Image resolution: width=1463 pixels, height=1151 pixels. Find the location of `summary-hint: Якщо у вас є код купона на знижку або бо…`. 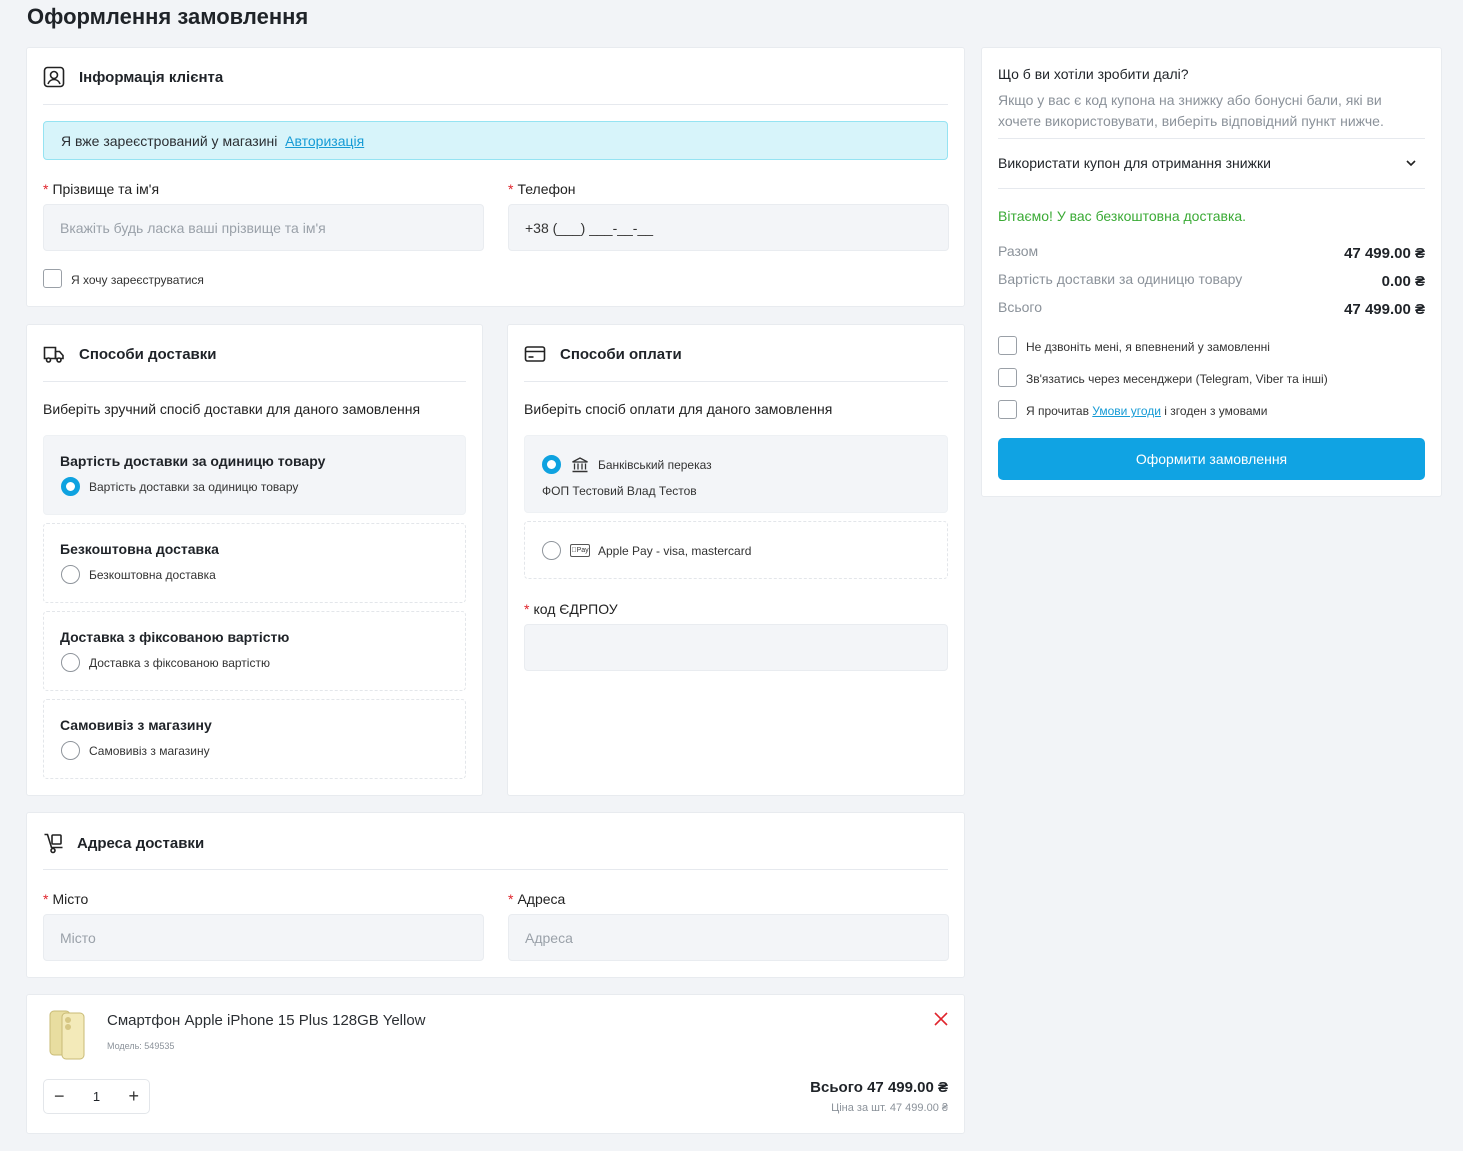

summary-hint: Якщо у вас є код купона на знижку або бо… is located at coordinates (1191, 110).